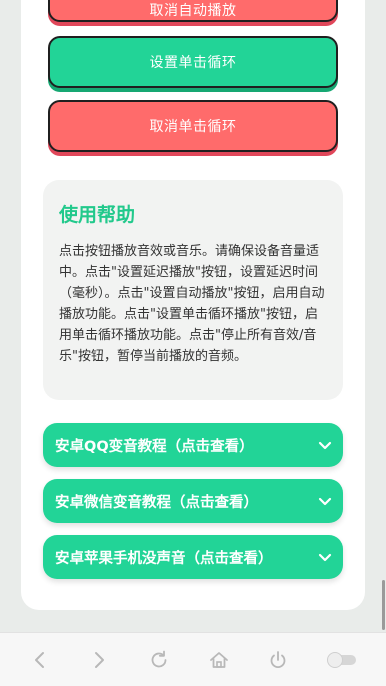 The image size is (386, 686). I want to click on scrollbar, so click(383, 605).